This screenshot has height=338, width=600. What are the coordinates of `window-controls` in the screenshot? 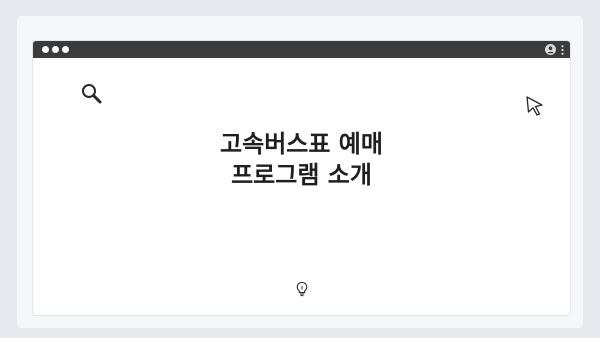 It's located at (57, 49).